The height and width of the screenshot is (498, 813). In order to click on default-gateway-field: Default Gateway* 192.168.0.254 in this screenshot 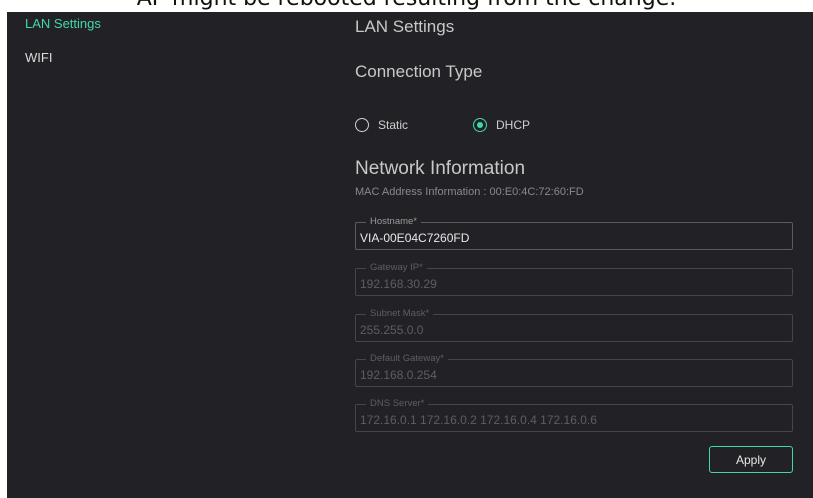, I will do `click(574, 370)`.